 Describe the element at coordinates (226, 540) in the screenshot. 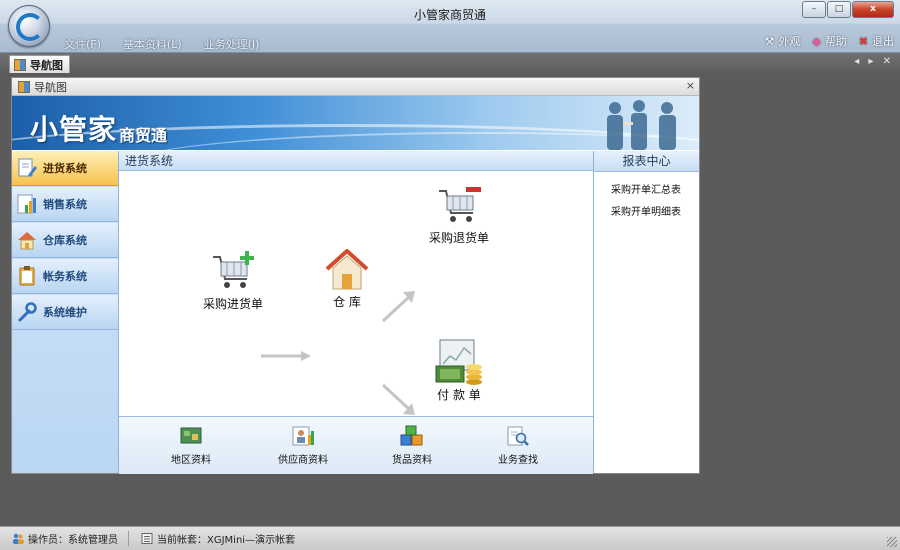

I see `status-account-text: 当前帐套：XGJMini—演示帐套` at that location.